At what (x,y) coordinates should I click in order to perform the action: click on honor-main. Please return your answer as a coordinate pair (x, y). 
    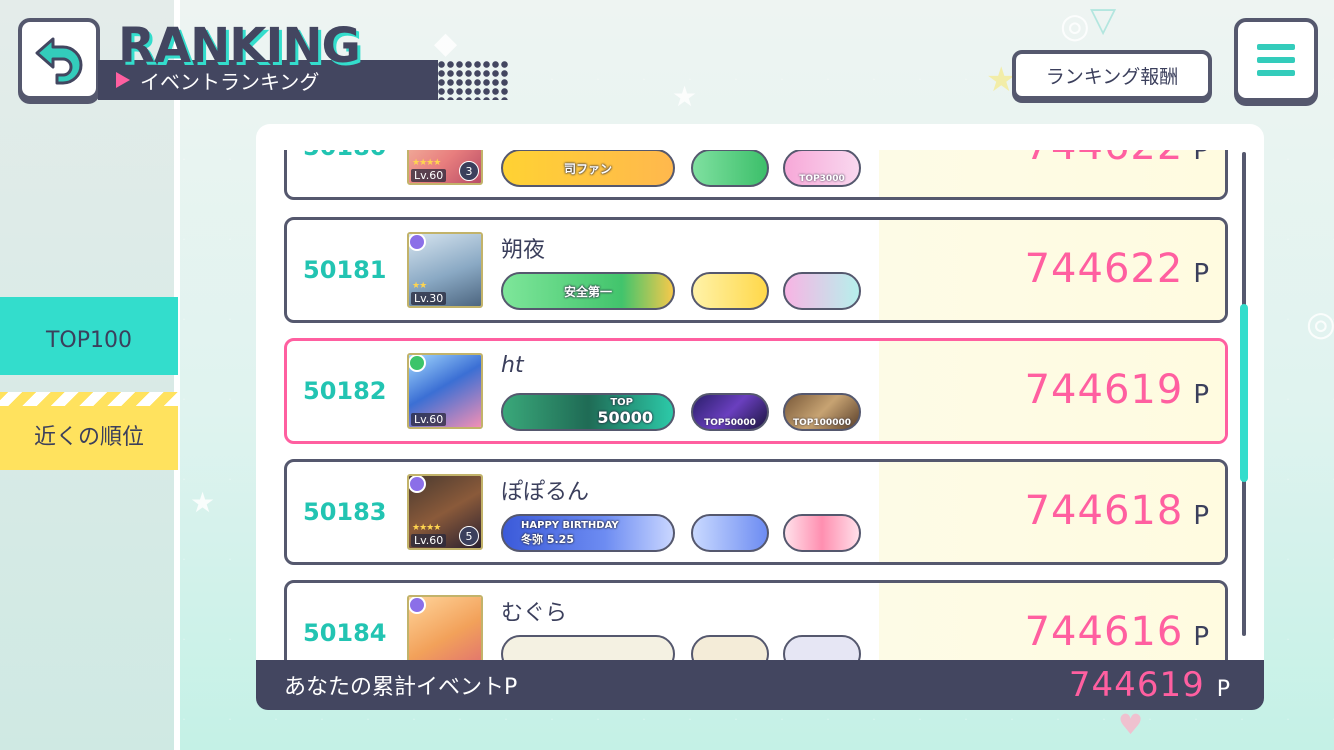
    Looking at the image, I should click on (588, 647).